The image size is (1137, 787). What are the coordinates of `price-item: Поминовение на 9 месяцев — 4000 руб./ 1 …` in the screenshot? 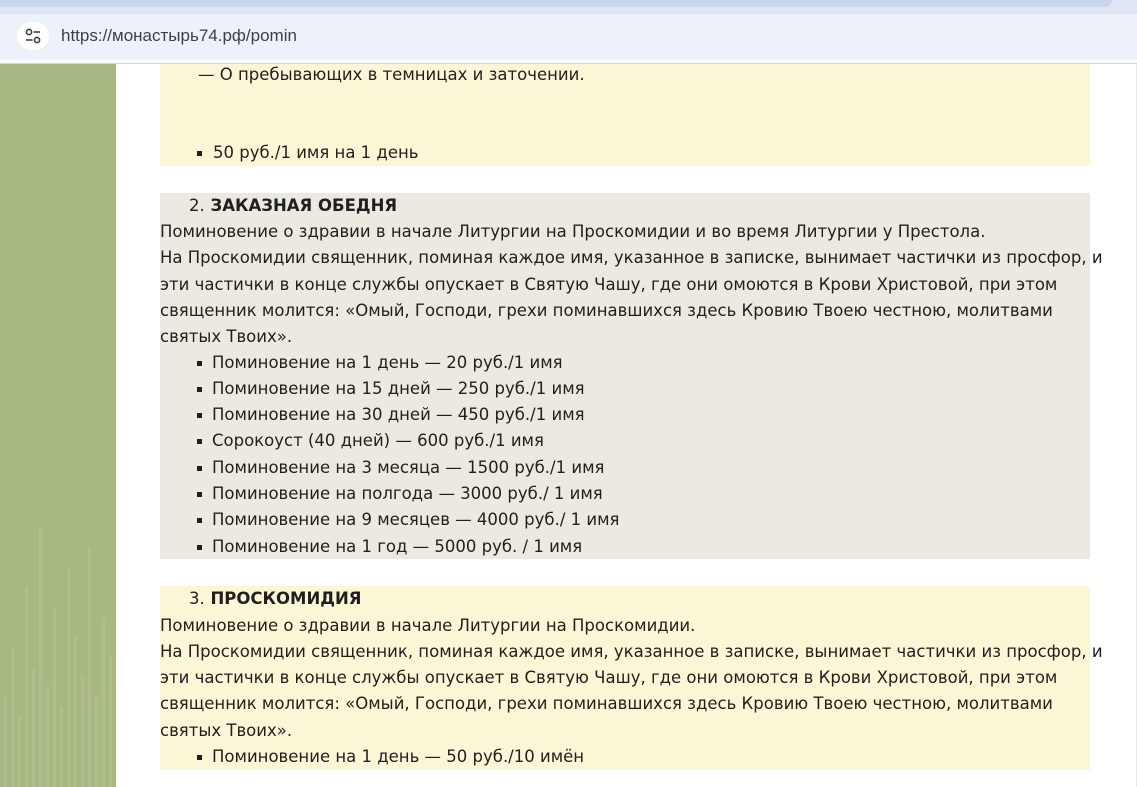 It's located at (416, 519).